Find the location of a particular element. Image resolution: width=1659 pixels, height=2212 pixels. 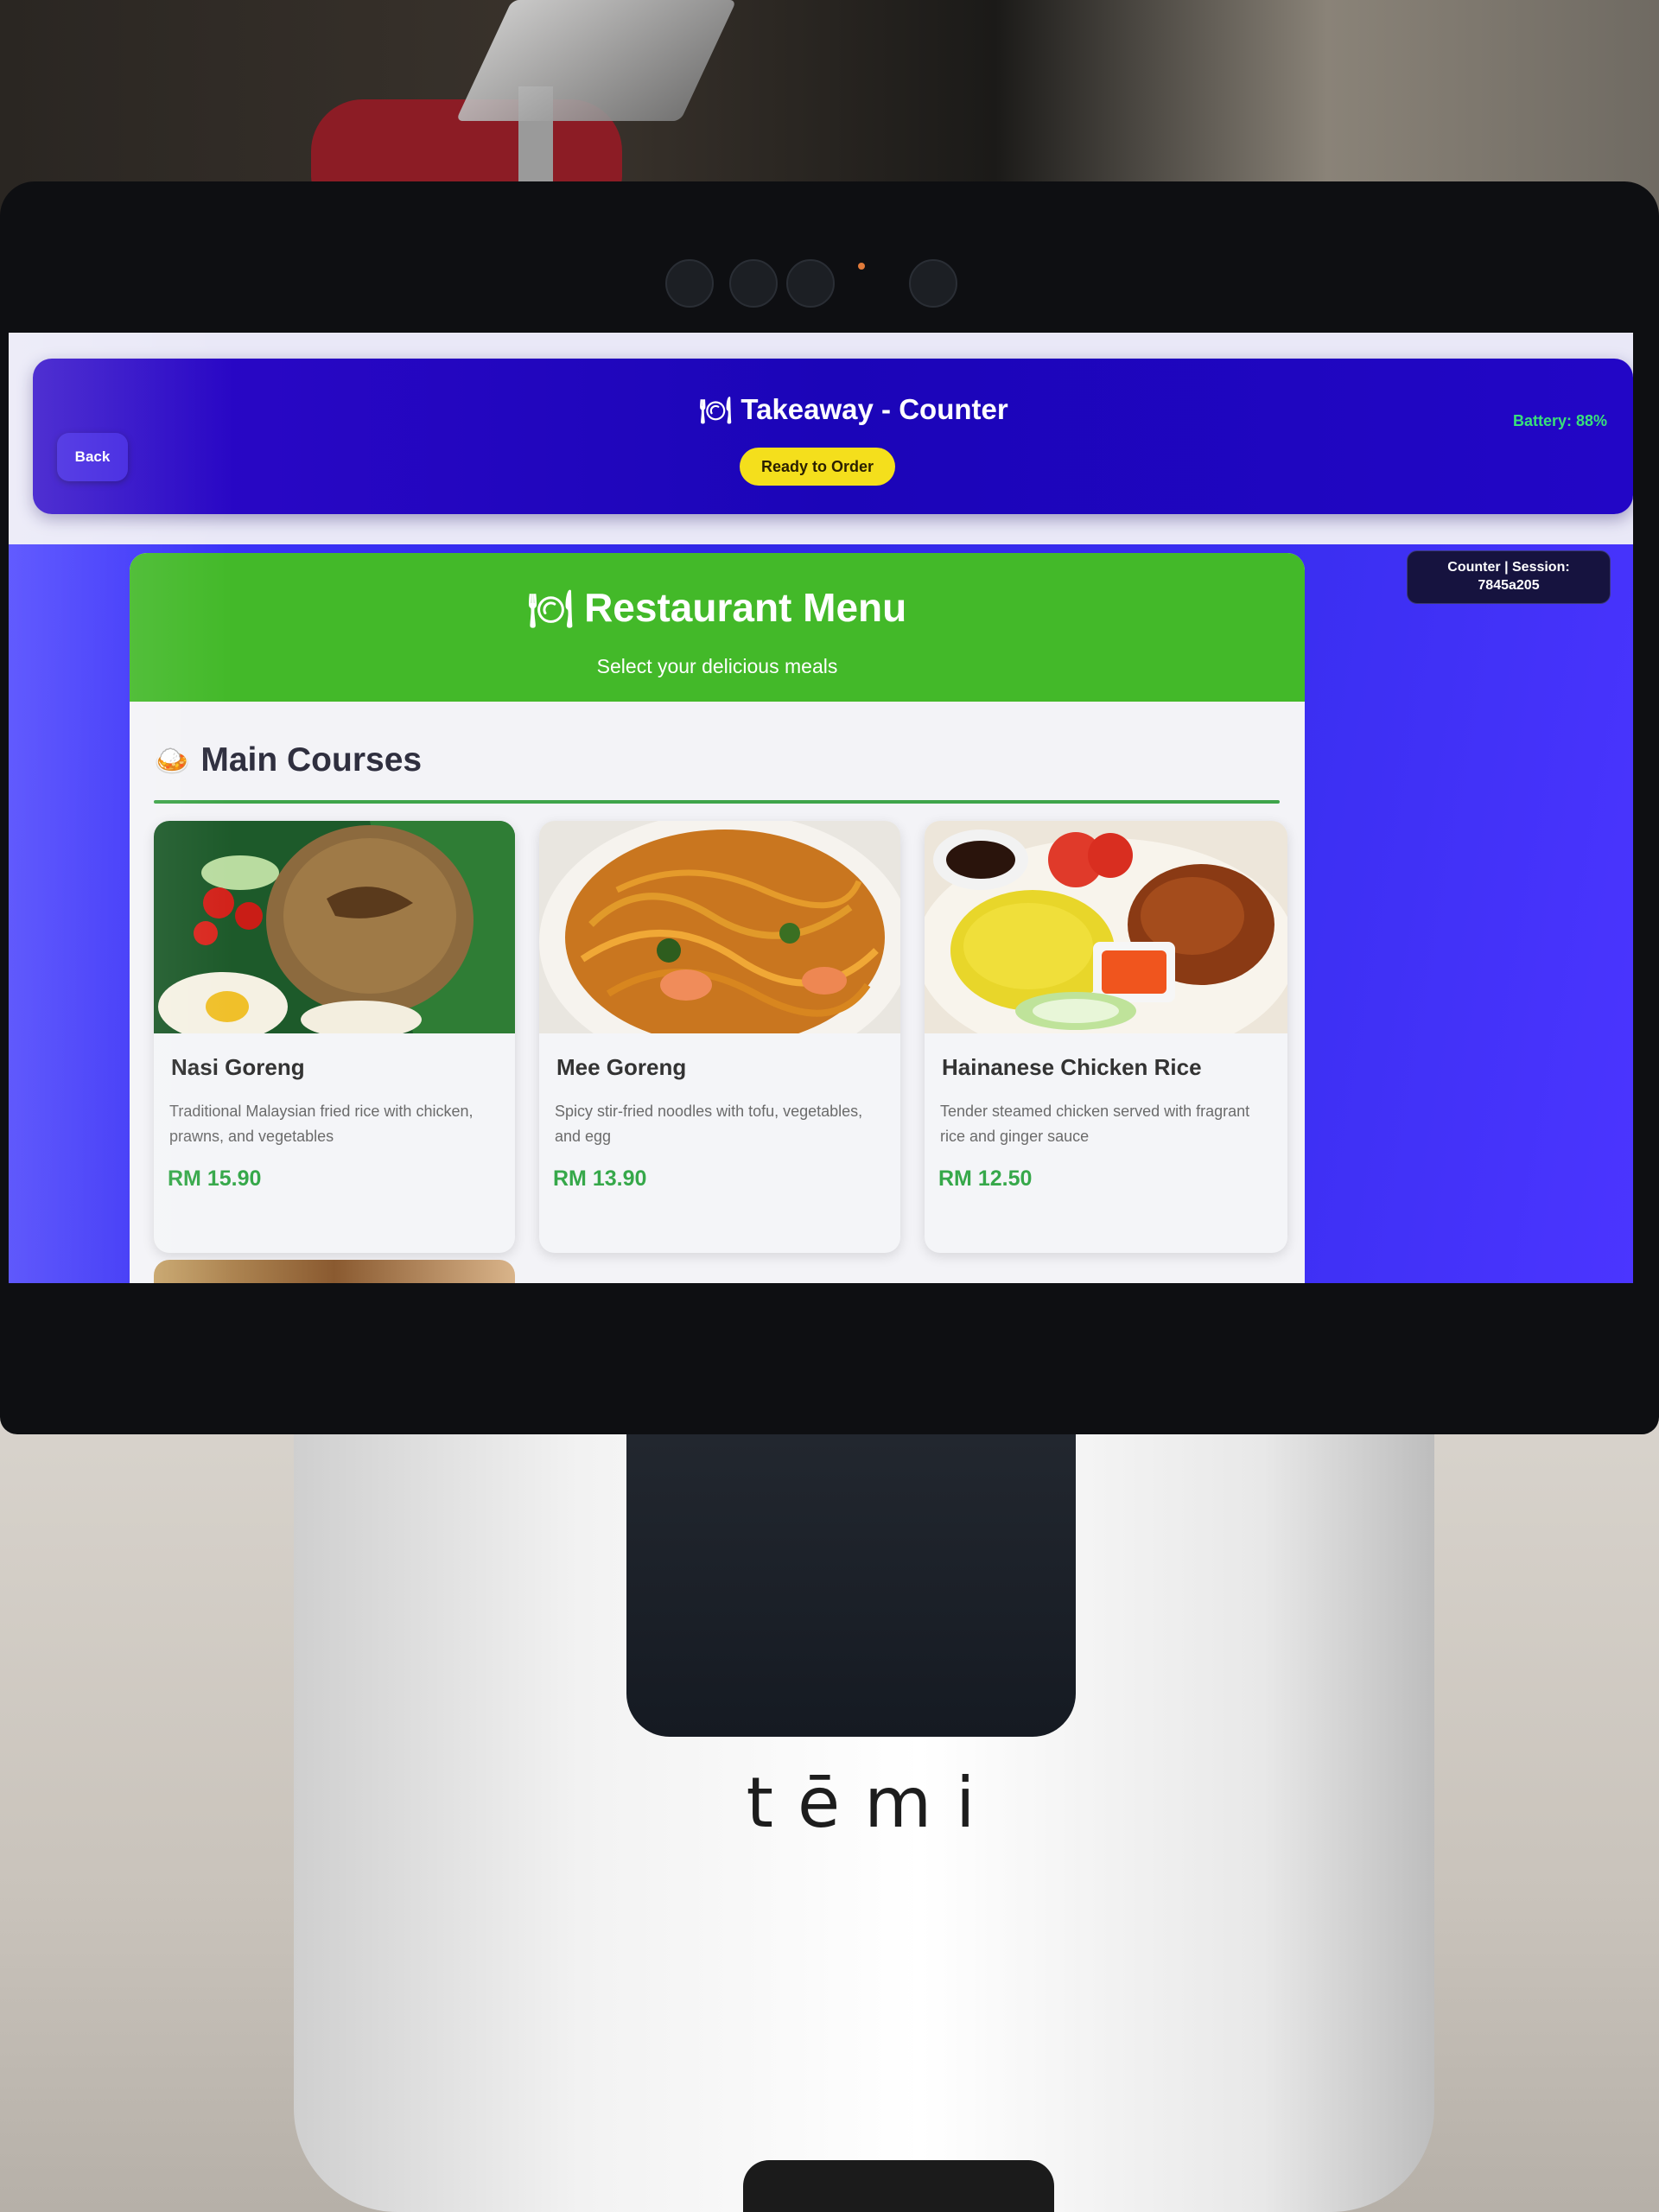

menu-title: 🍽 Restaurant Menu is located at coordinates (717, 607).